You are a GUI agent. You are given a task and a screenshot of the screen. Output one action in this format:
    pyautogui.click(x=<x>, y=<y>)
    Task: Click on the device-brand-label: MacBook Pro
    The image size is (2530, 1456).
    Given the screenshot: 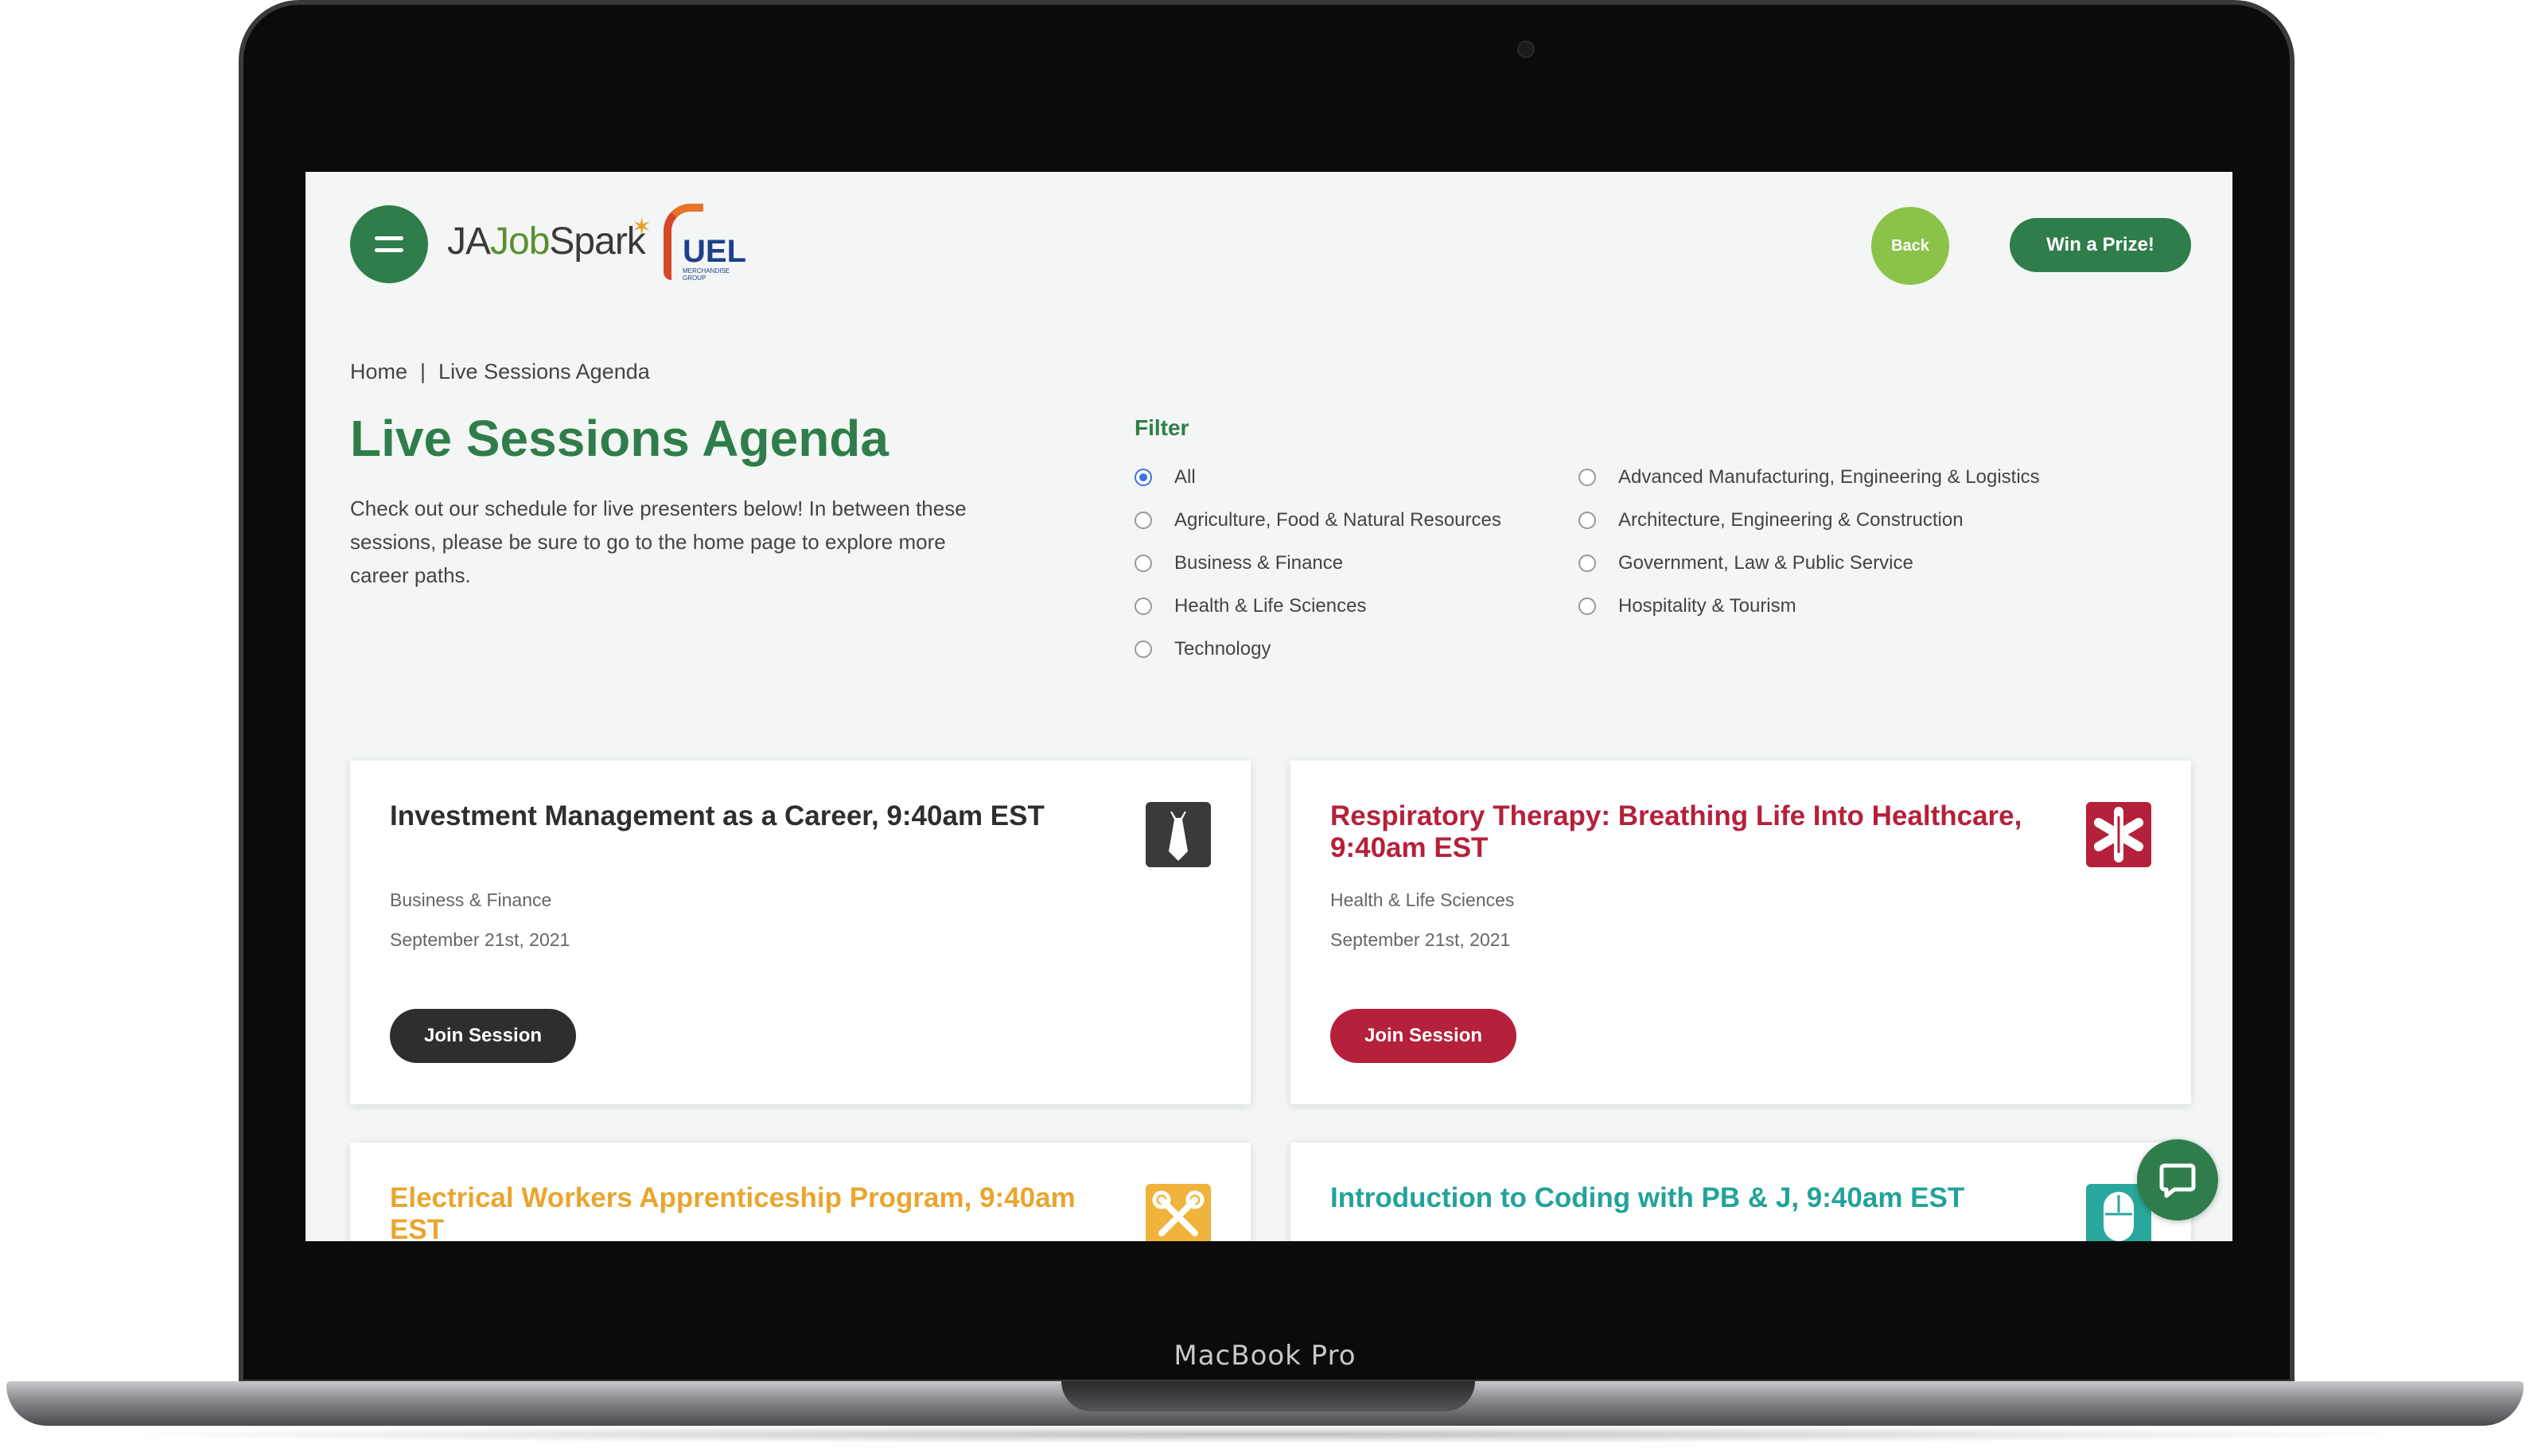 What is the action you would take?
    pyautogui.click(x=1265, y=1356)
    